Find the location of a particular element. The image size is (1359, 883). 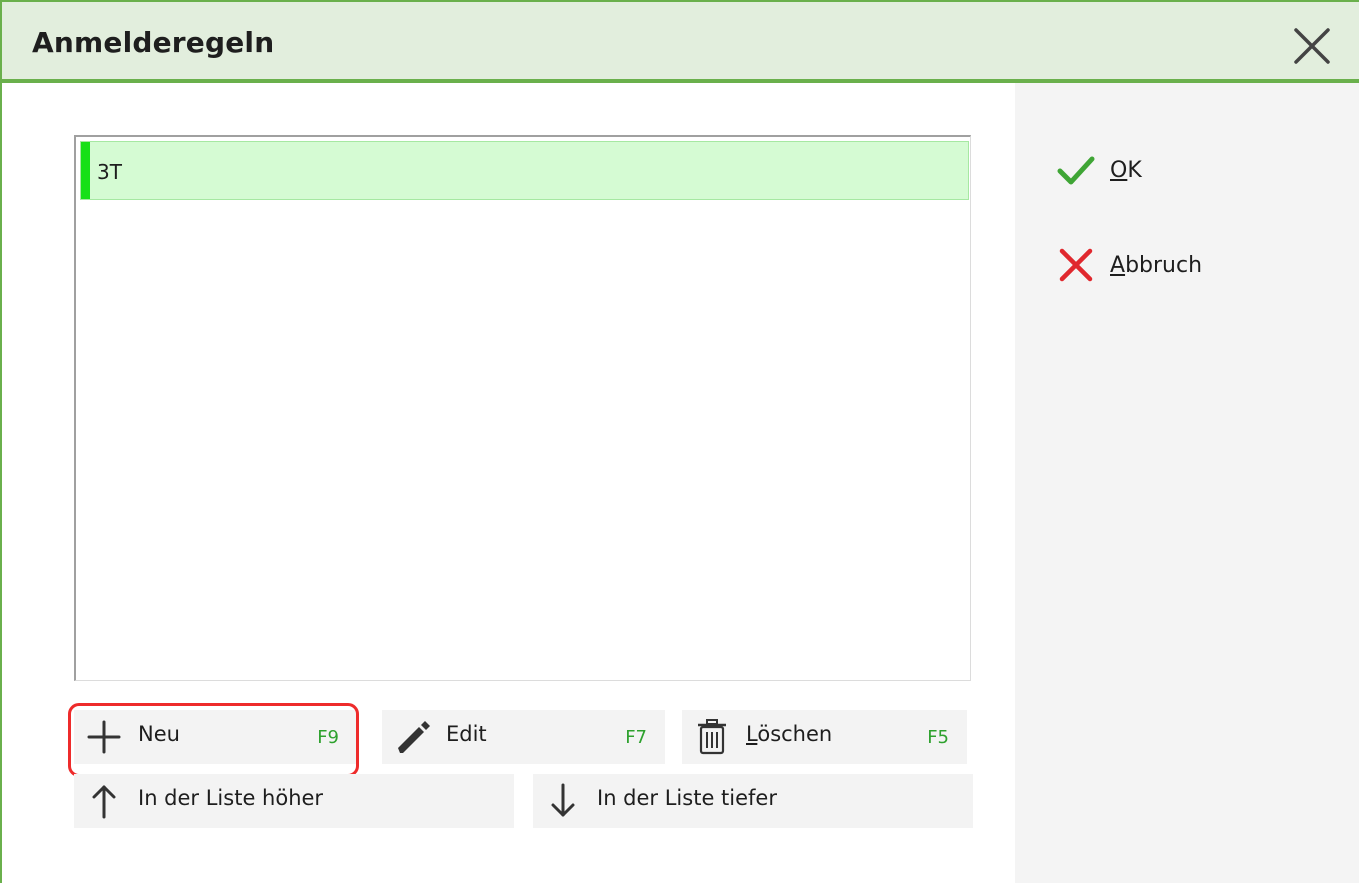

close-button is located at coordinates (1312, 46).